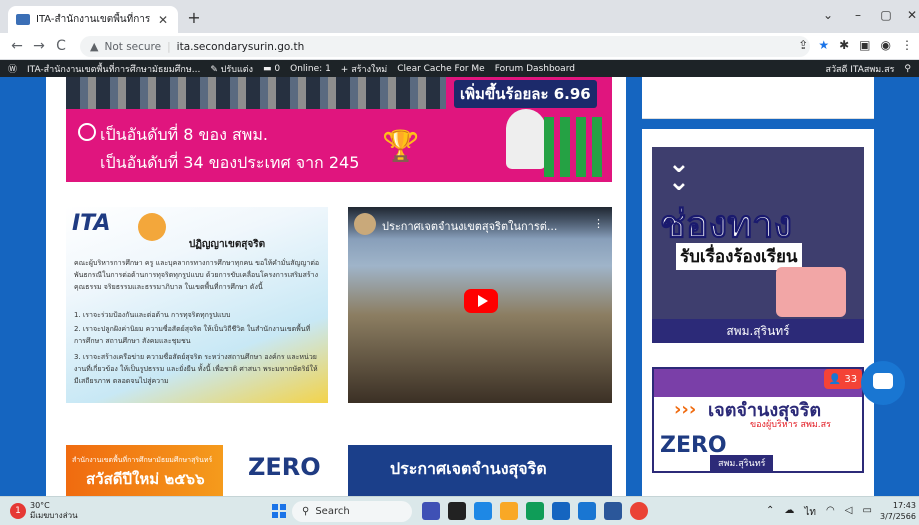  What do you see at coordinates (613, 511) in the screenshot?
I see `word-icon` at bounding box center [613, 511].